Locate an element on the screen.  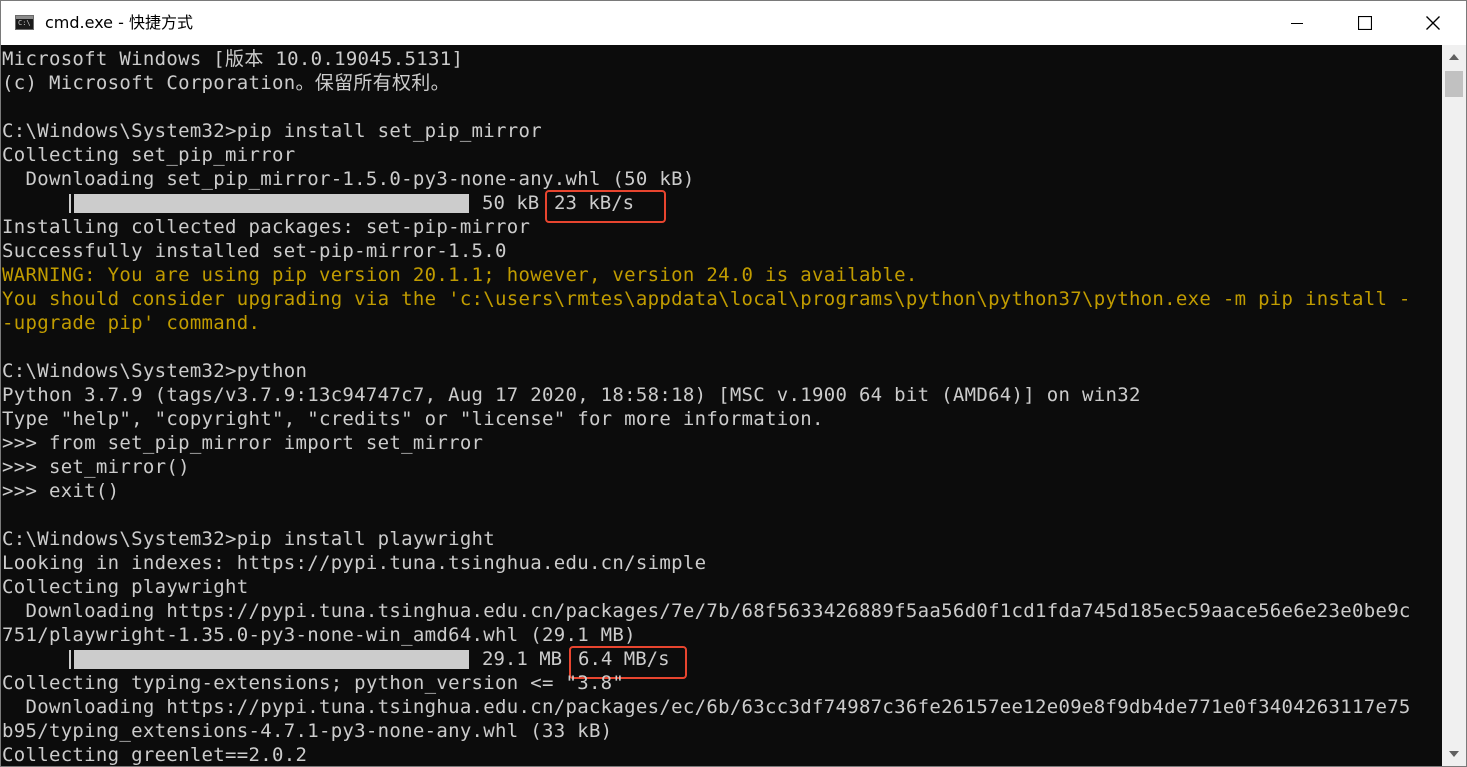
vertical-scrollbar is located at coordinates (1454, 405).